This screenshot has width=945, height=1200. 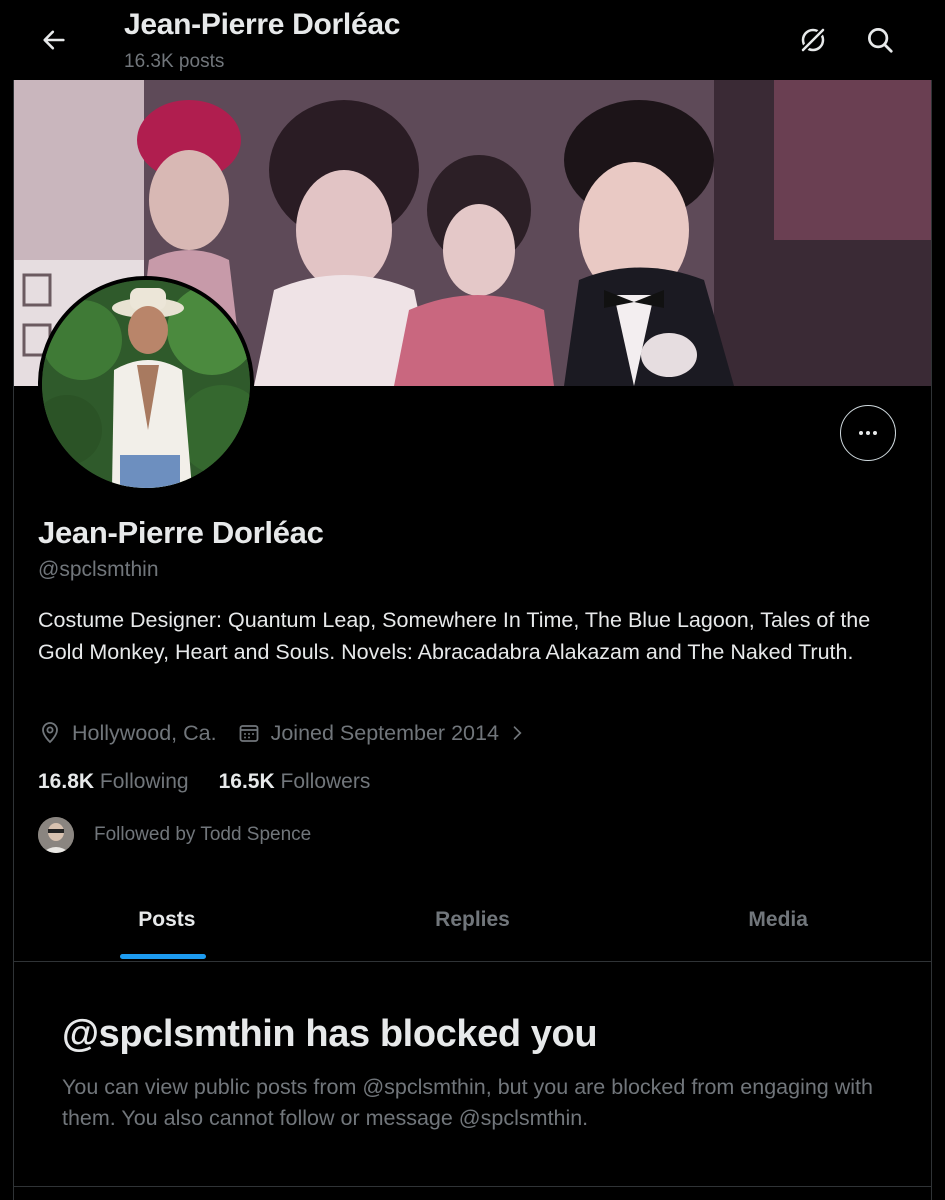 What do you see at coordinates (56, 835) in the screenshot?
I see `follower-avatar` at bounding box center [56, 835].